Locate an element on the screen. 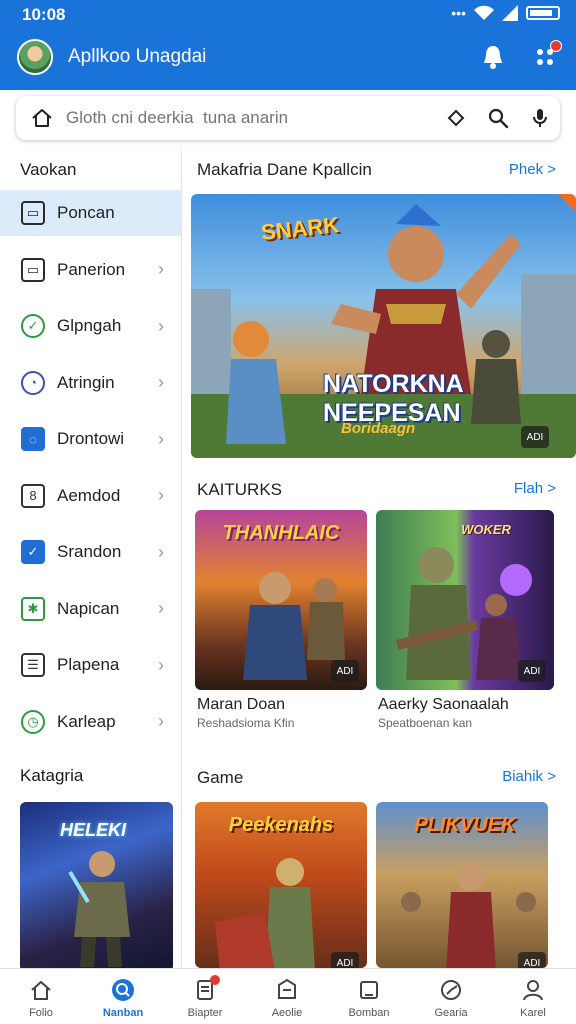 This screenshot has width=576, height=1024. sidebar-item-label: Plapena is located at coordinates (88, 664).